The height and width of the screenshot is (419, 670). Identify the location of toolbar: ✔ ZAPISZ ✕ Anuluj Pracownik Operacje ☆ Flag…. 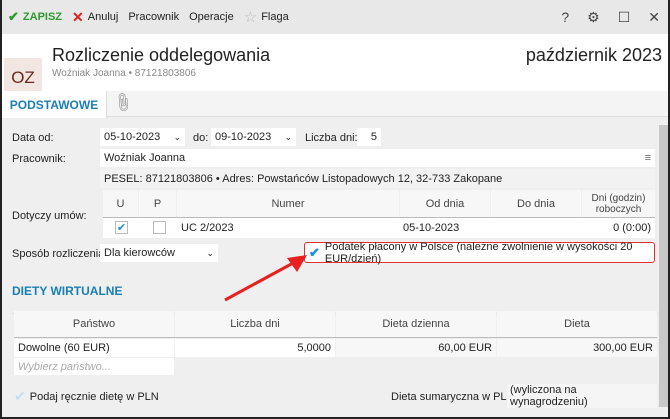
(335, 17).